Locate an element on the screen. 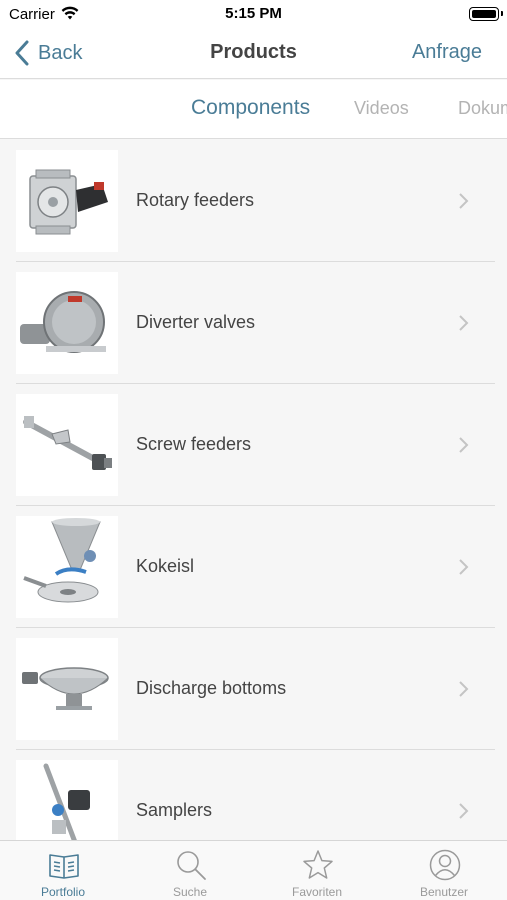  discharge-bottom-thumbnail is located at coordinates (67, 689).